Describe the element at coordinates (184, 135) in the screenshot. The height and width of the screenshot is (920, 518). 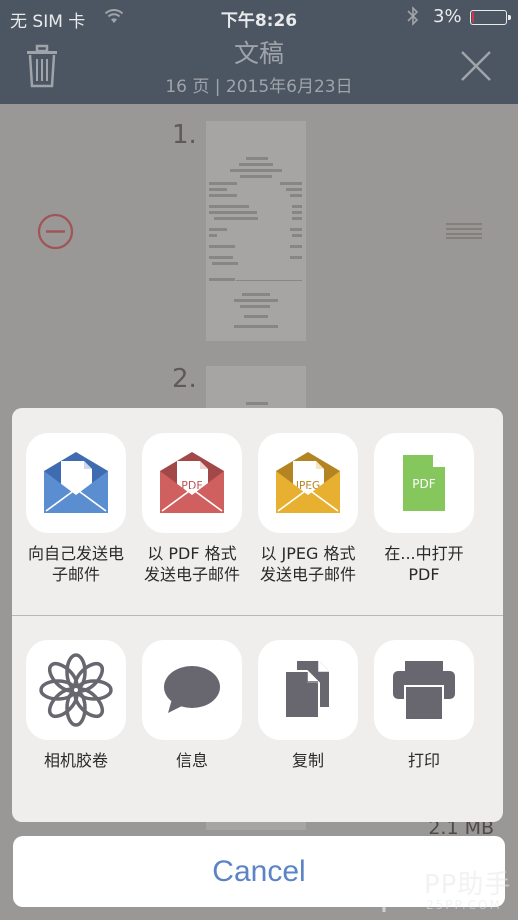
I see `page-number: 1.` at that location.